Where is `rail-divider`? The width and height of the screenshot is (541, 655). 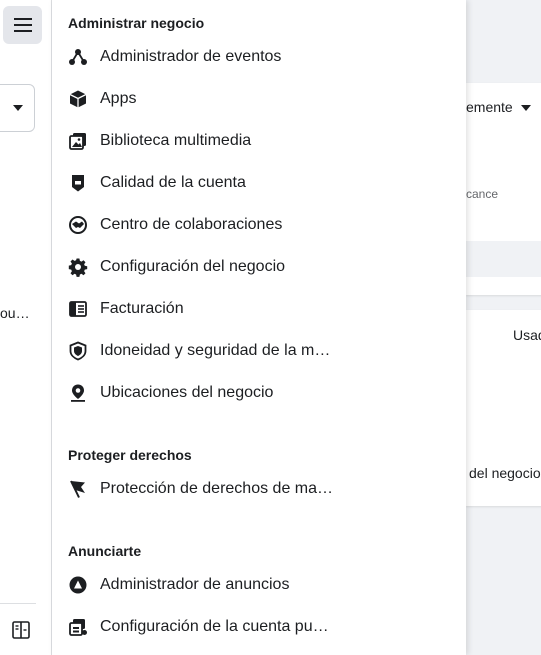 rail-divider is located at coordinates (18, 603).